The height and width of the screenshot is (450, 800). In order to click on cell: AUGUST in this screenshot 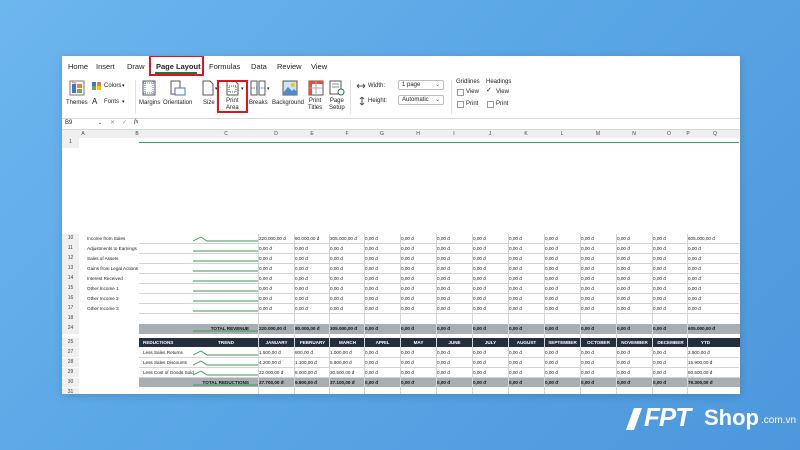, I will do `click(526, 342)`.